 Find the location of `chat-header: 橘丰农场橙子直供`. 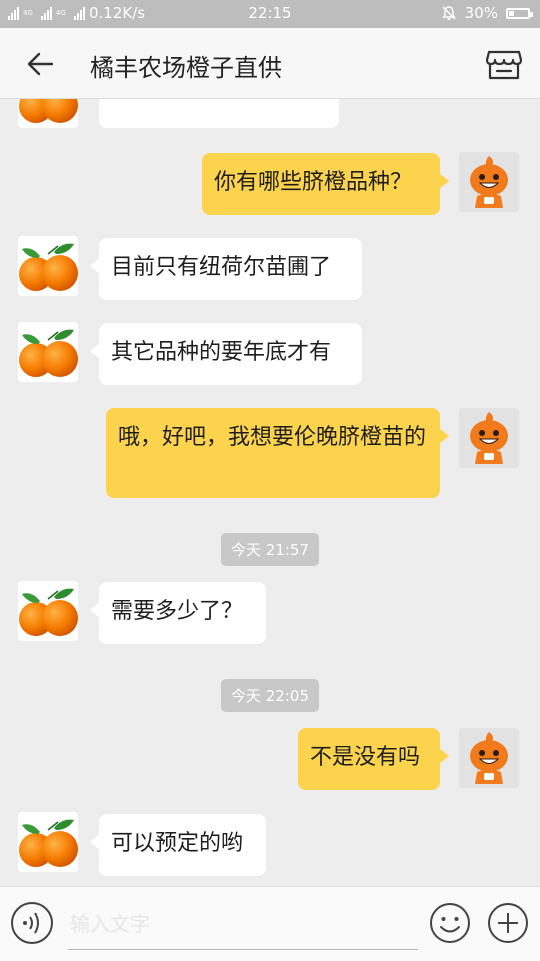

chat-header: 橘丰农场橙子直供 is located at coordinates (270, 63).